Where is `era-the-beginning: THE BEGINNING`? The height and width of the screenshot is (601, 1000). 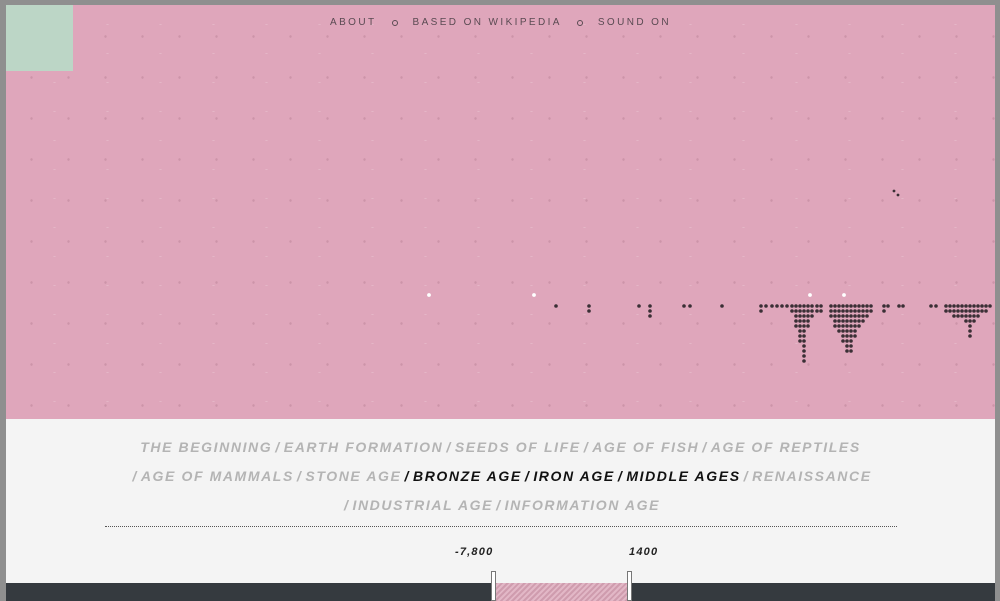 era-the-beginning: THE BEGINNING is located at coordinates (206, 447).